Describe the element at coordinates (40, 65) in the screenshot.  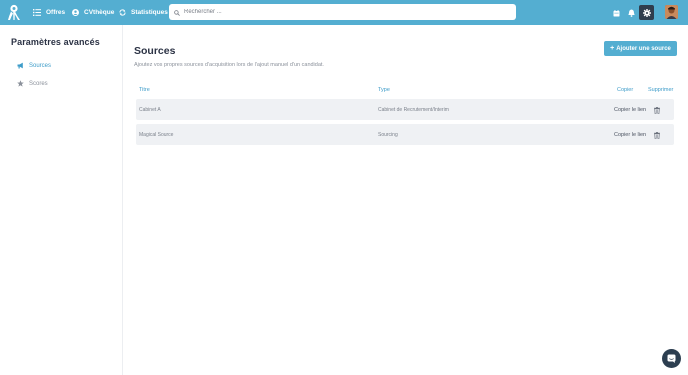
I see `sidebar-item-label: Sources` at that location.